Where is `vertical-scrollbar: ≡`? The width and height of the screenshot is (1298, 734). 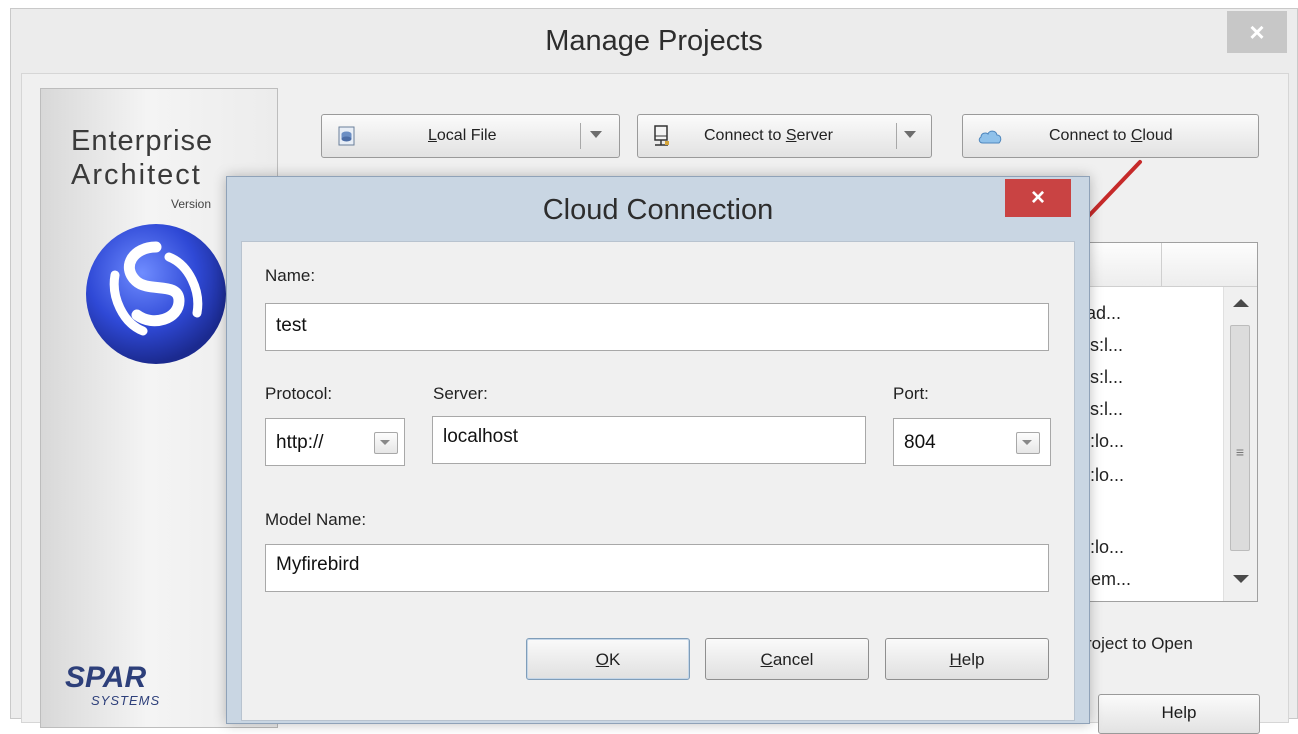
vertical-scrollbar: ≡ is located at coordinates (1240, 444).